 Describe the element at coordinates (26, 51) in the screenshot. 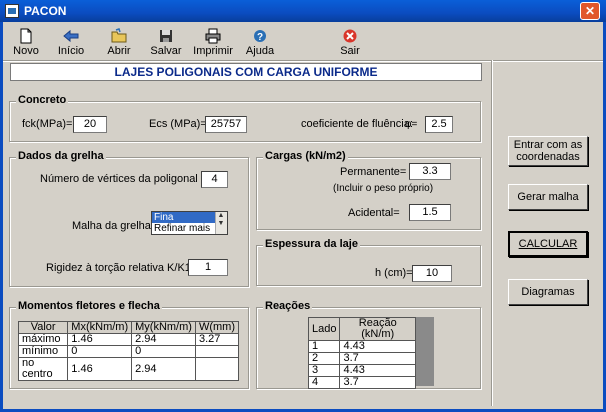

I see `toolbar-label: Novo` at that location.